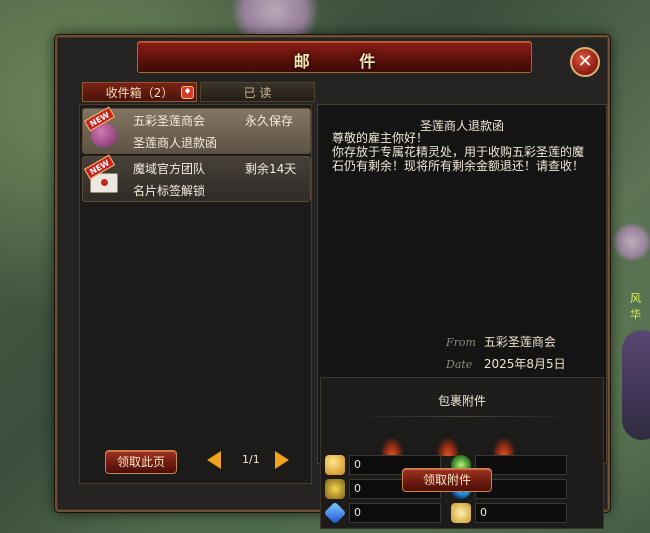 This screenshot has height=533, width=650. I want to click on tab-inbox: 收件箱（2） ♦, so click(139, 92).